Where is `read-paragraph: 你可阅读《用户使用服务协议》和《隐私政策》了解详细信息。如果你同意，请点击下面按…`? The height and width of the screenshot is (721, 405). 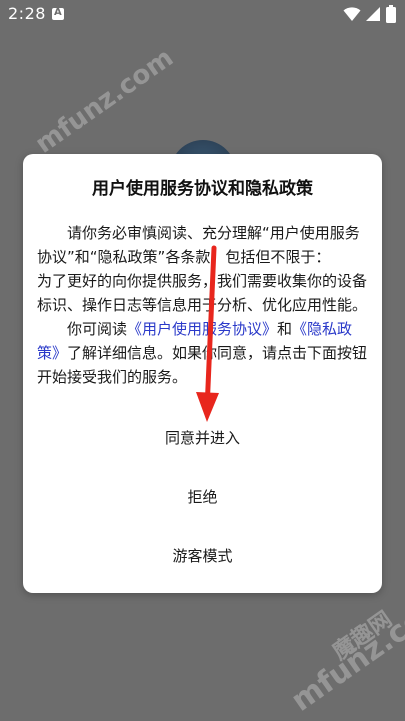 read-paragraph: 你可阅读《用户使用服务协议》和《隐私政策》了解详细信息。如果你同意，请点击下面按… is located at coordinates (204, 353).